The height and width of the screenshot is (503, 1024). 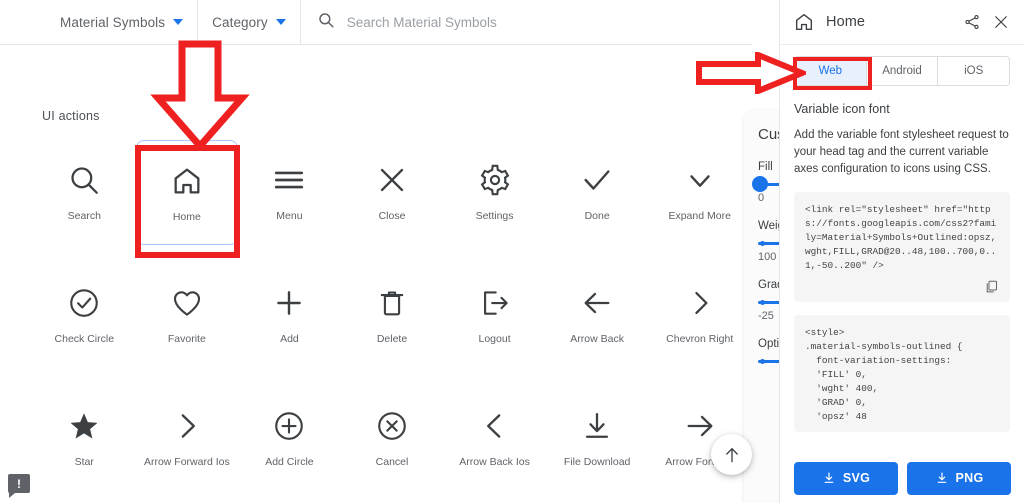 What do you see at coordinates (974, 71) in the screenshot?
I see `tab-ios: iOS` at bounding box center [974, 71].